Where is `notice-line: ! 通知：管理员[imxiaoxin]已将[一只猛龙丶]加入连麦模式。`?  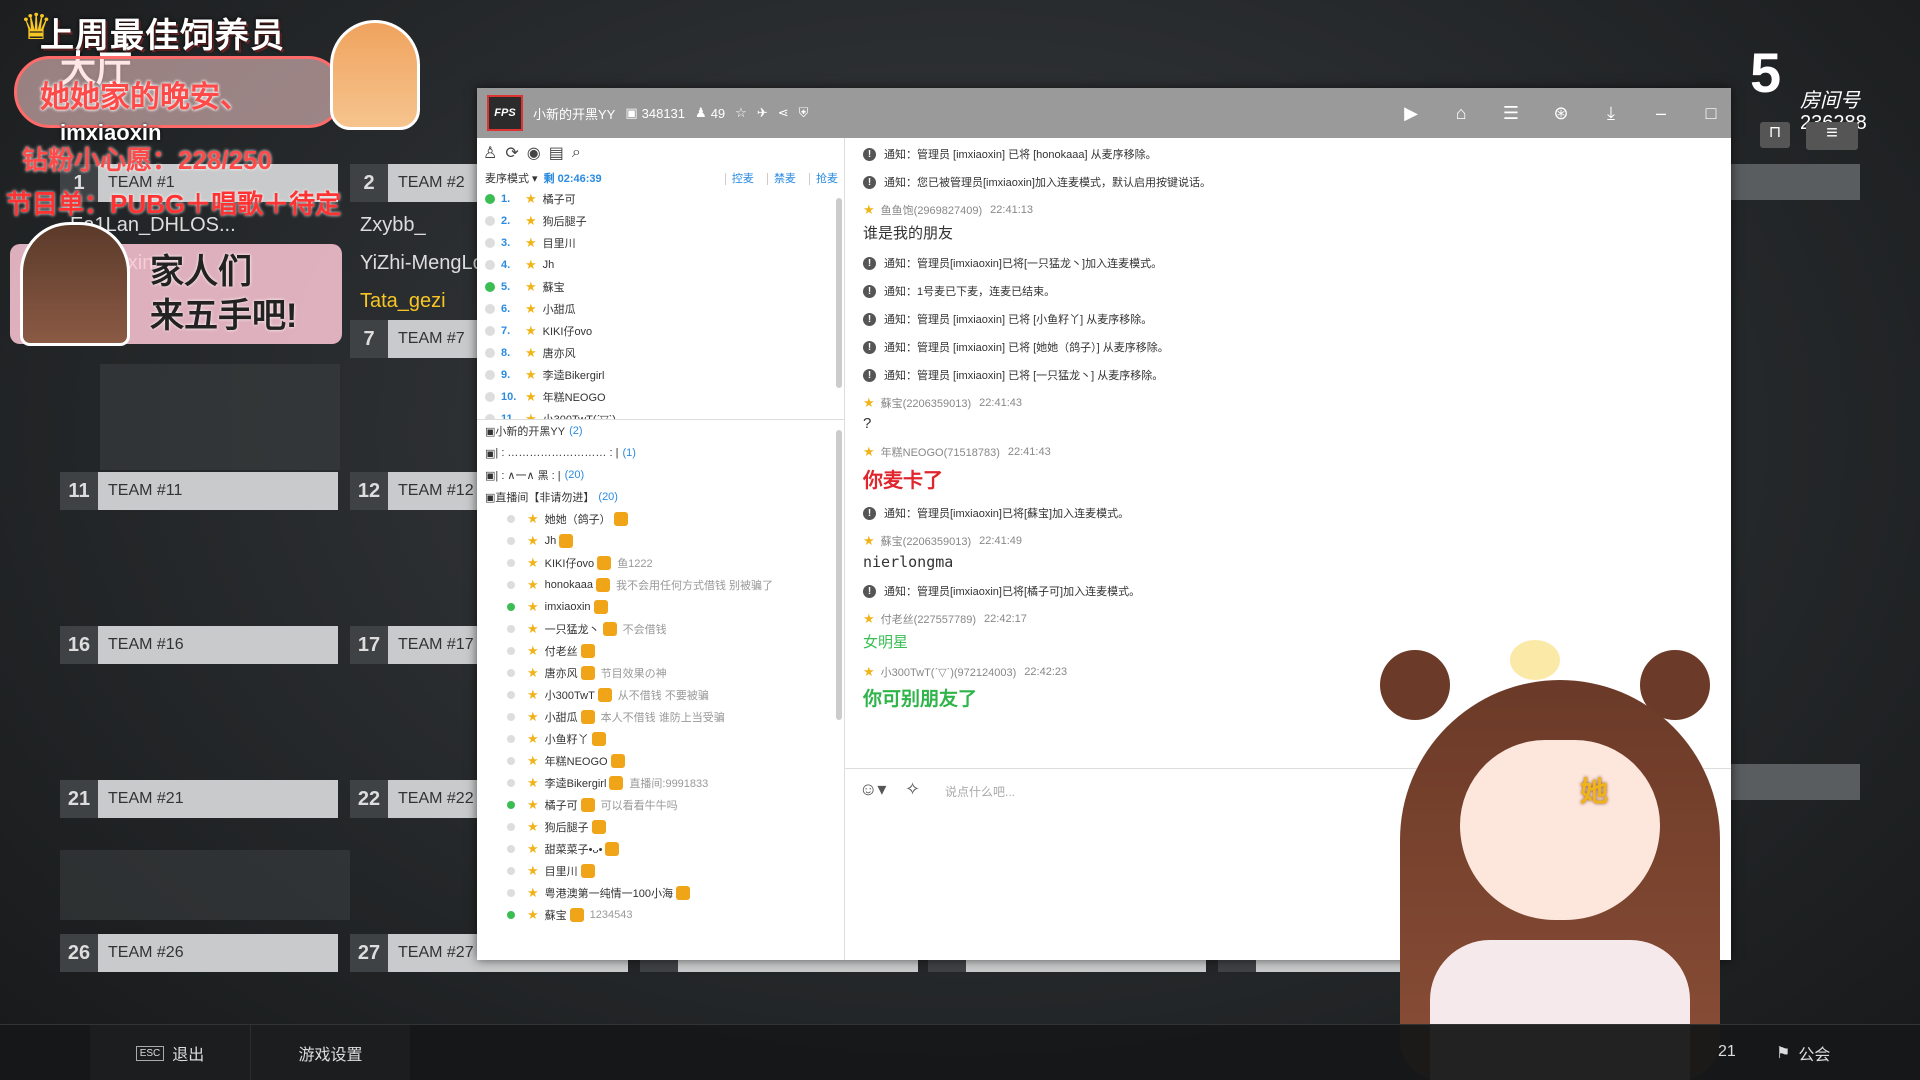 notice-line: ! 通知：管理员[imxiaoxin]已将[一只猛龙丶]加入连麦模式。 is located at coordinates (1288, 263).